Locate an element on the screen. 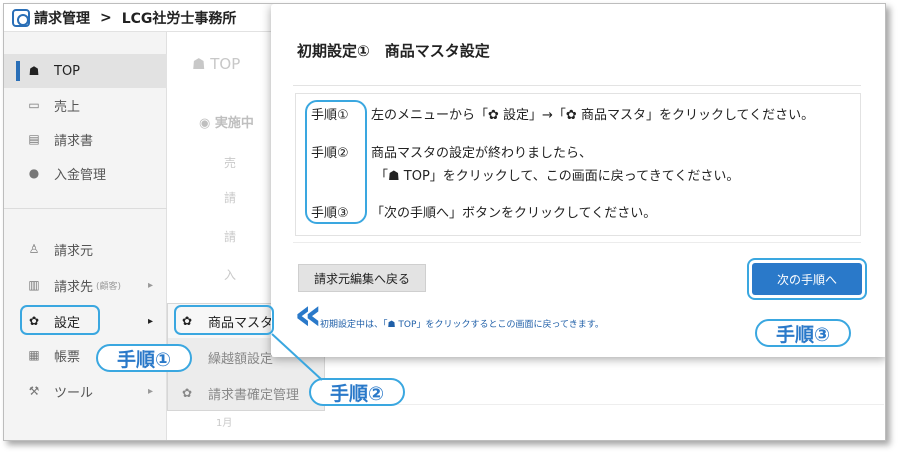  sidebar-item-sales: ▭ 売上 is located at coordinates (85, 105).